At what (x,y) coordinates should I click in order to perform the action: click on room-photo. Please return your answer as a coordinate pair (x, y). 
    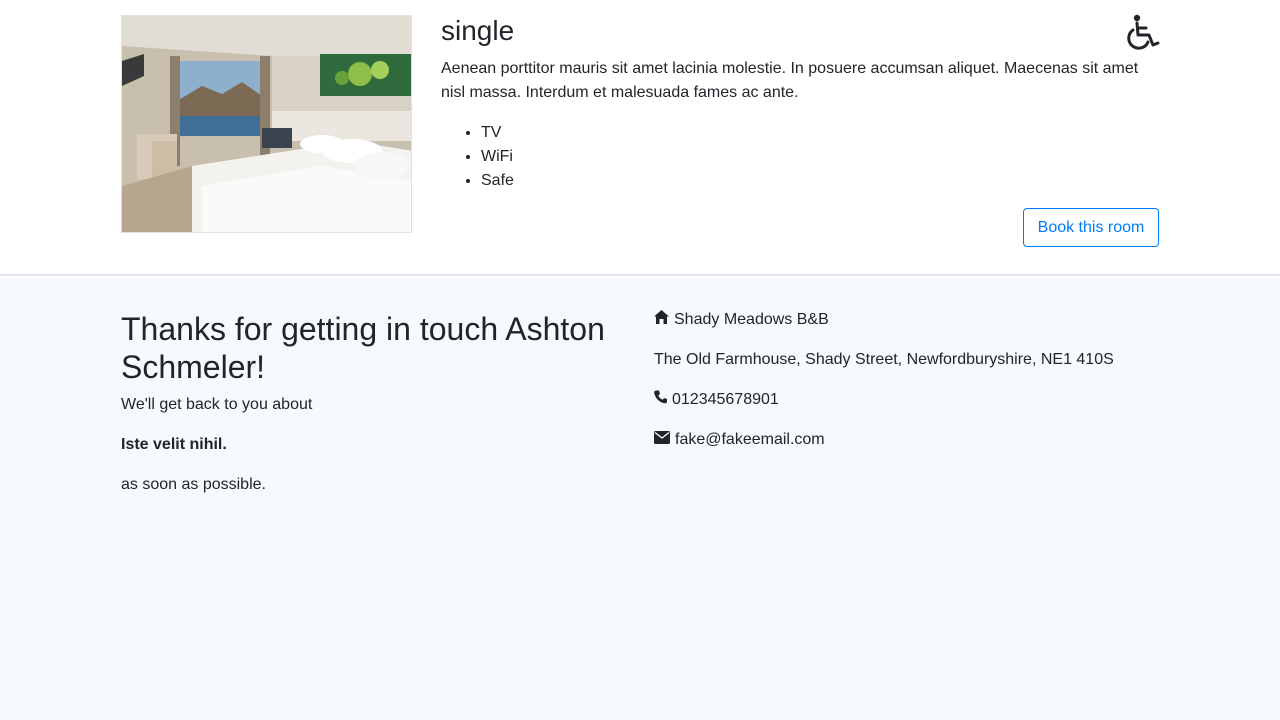
    Looking at the image, I should click on (266, 124).